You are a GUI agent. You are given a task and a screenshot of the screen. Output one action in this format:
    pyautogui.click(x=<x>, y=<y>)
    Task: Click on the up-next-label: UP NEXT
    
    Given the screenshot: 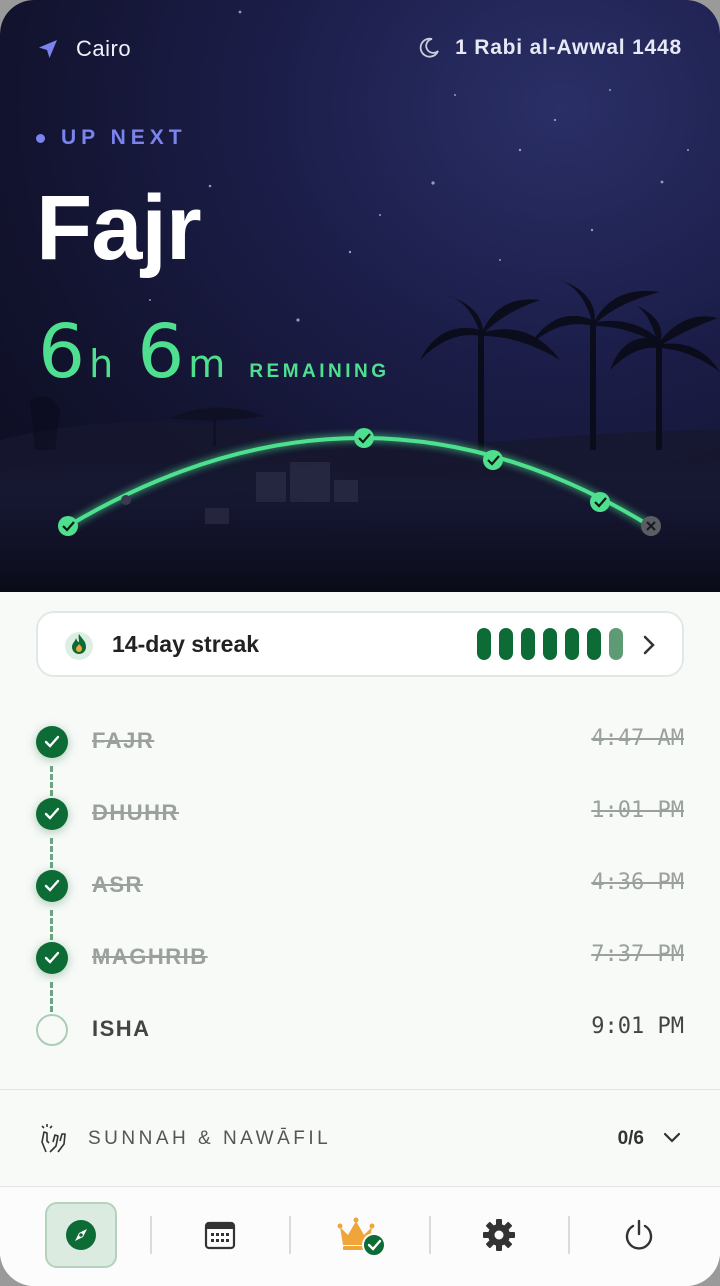 What is the action you would take?
    pyautogui.click(x=111, y=138)
    